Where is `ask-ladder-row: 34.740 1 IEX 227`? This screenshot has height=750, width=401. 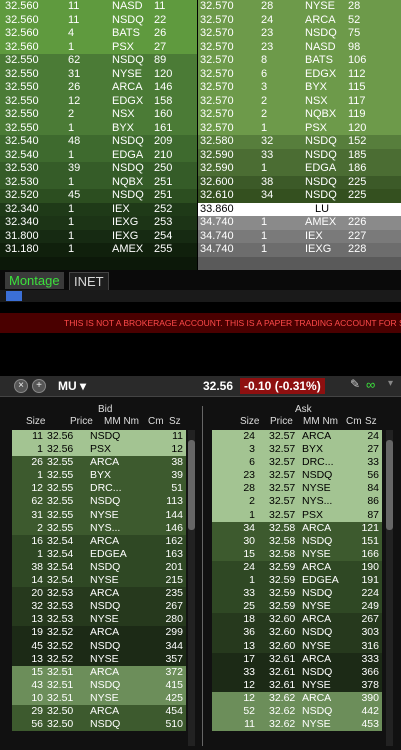
ask-ladder-row: 34.740 1 IEX 227 is located at coordinates (299, 236).